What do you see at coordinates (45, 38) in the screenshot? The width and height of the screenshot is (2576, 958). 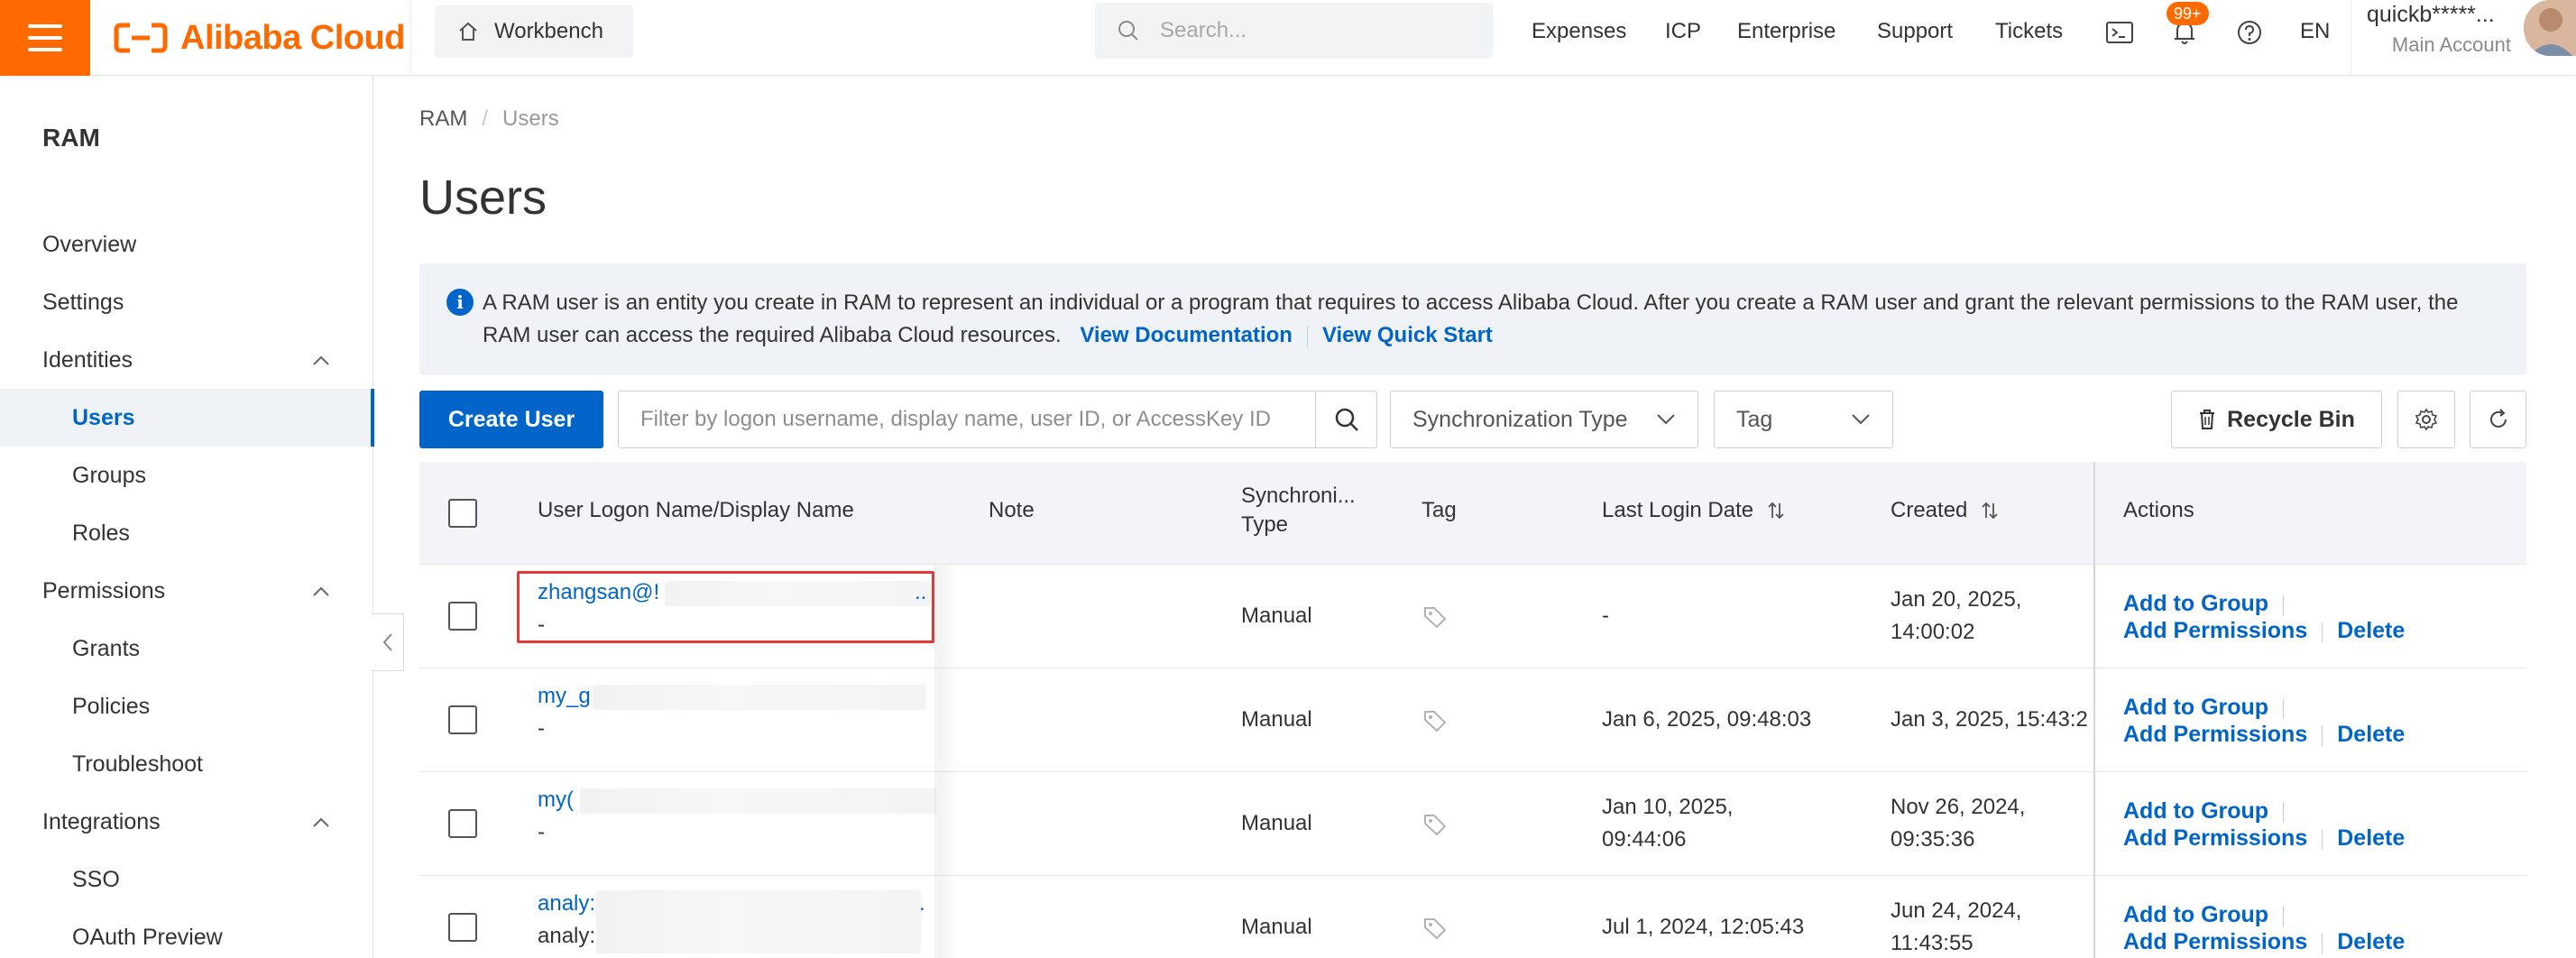 I see `menu-toggle-button` at bounding box center [45, 38].